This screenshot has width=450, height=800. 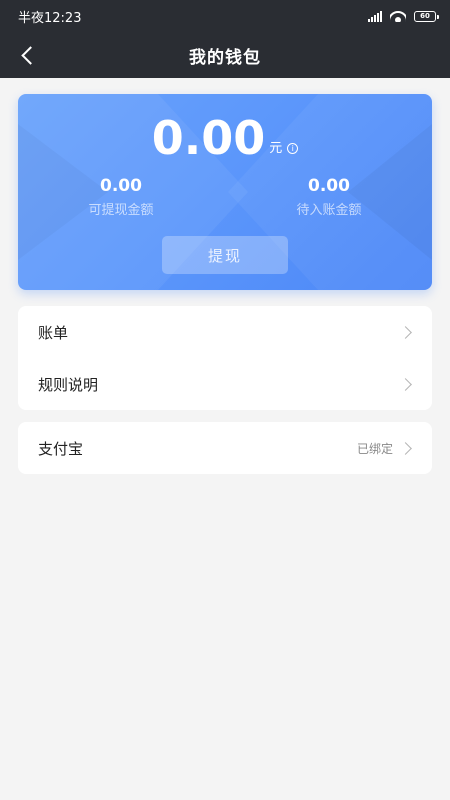 I want to click on alipay-row: 支付宝 已绑定, so click(x=225, y=448).